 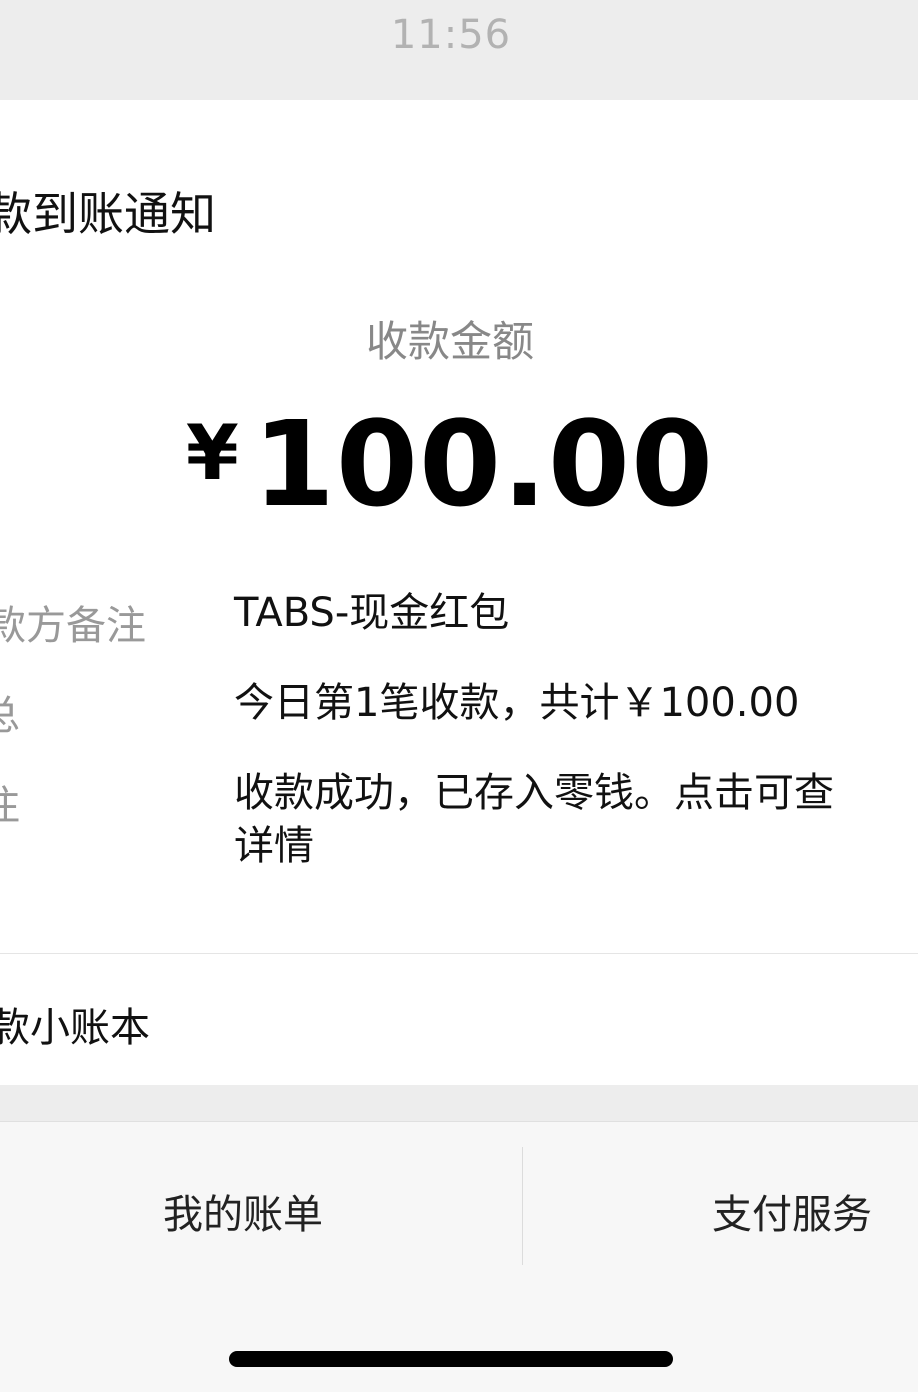 What do you see at coordinates (451, 1359) in the screenshot?
I see `home-indicator` at bounding box center [451, 1359].